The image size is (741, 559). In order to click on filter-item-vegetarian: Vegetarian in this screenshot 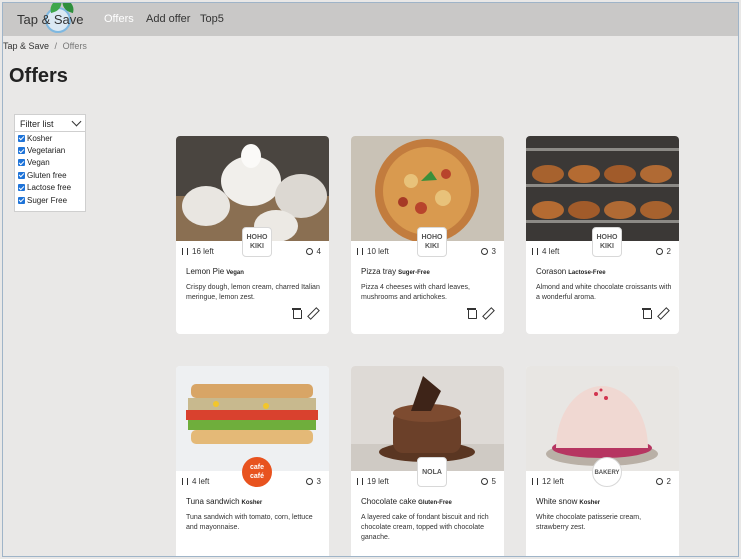, I will do `click(50, 150)`.